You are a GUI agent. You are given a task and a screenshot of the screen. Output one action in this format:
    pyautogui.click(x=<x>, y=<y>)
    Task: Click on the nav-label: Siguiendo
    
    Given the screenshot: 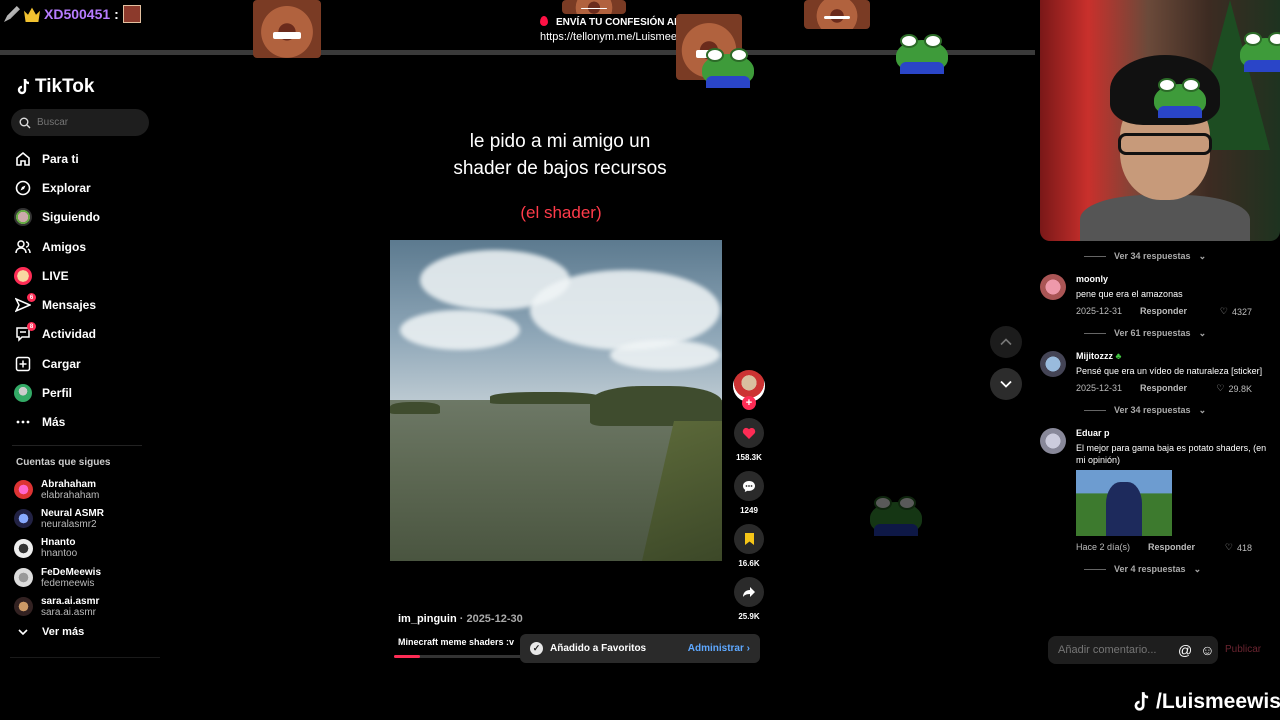 What is the action you would take?
    pyautogui.click(x=71, y=217)
    